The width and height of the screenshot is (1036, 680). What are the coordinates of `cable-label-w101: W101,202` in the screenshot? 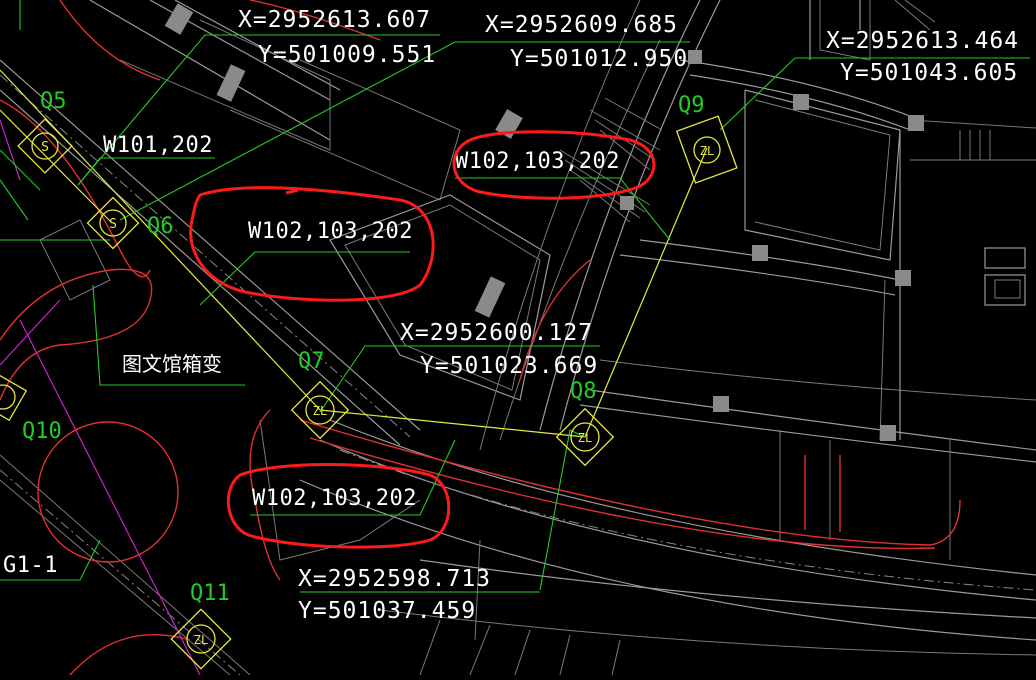 It's located at (158, 145).